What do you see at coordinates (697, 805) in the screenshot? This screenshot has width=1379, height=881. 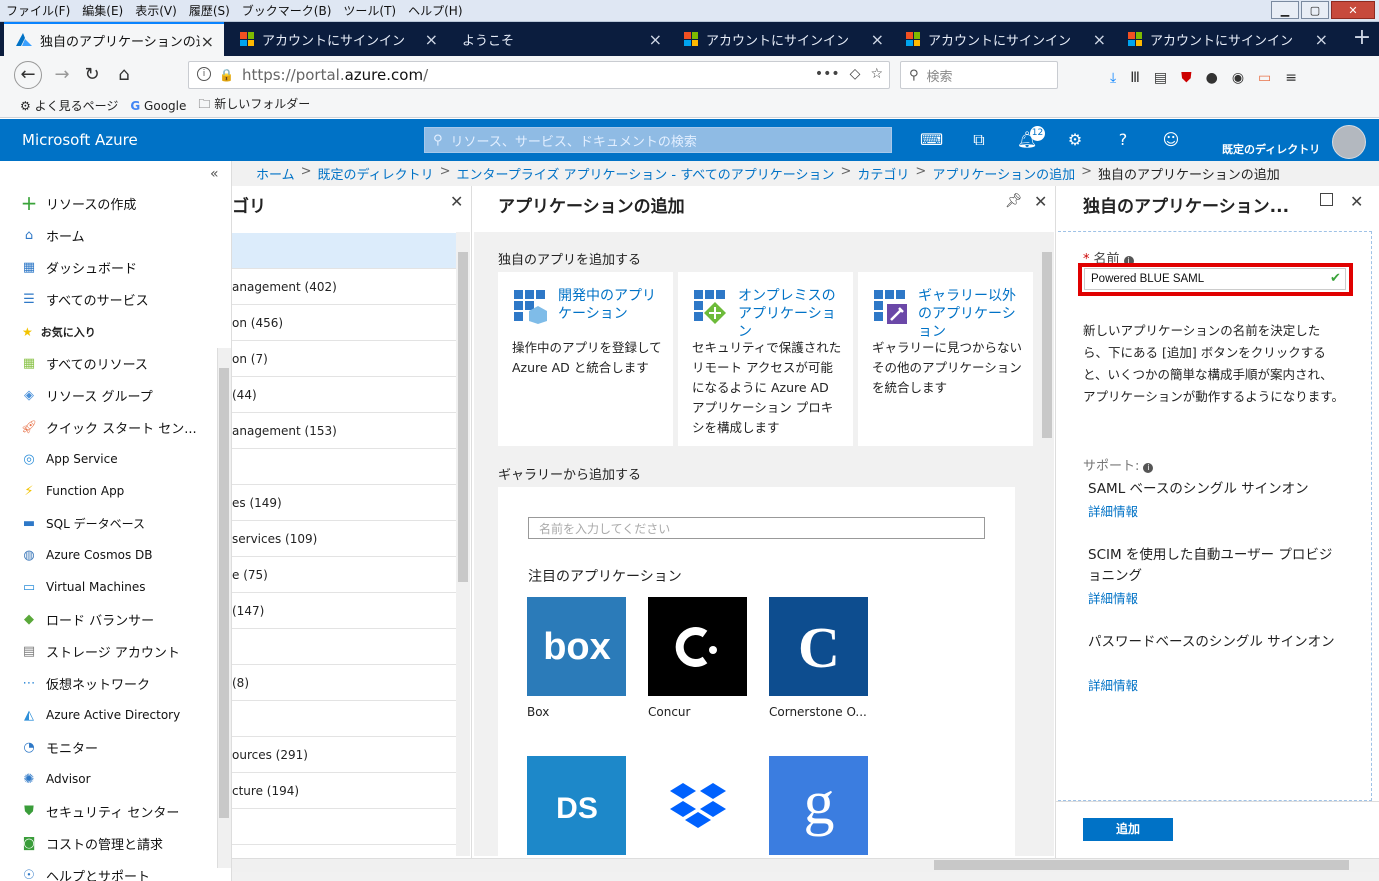 I see `app-tile-dropbox` at bounding box center [697, 805].